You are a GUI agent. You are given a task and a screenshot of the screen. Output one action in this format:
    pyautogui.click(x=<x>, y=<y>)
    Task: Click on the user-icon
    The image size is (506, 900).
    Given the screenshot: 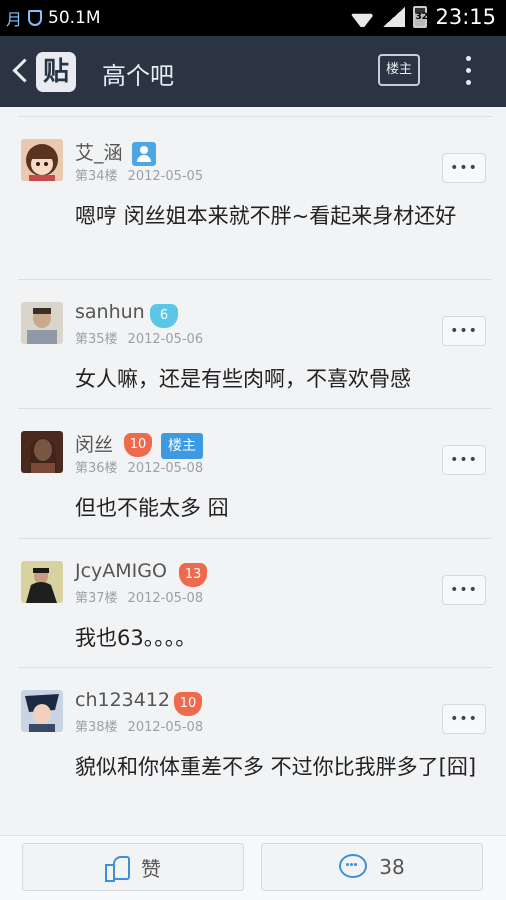 What is the action you would take?
    pyautogui.click(x=144, y=154)
    